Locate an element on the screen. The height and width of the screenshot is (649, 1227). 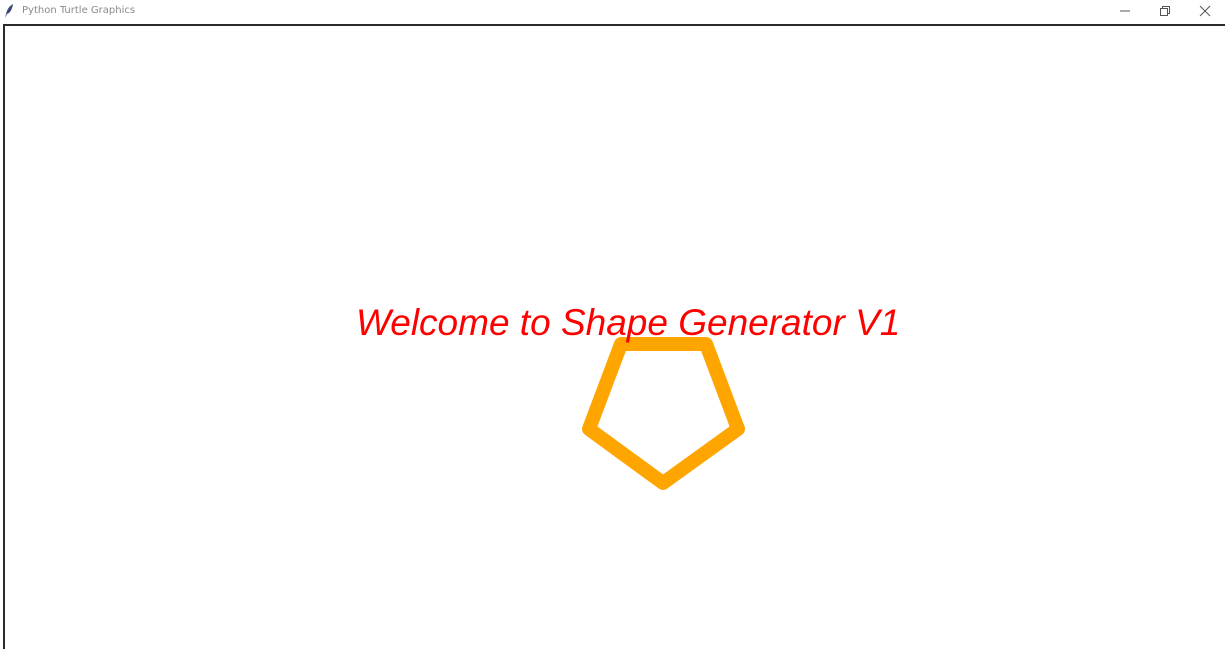
close-icon is located at coordinates (1205, 11).